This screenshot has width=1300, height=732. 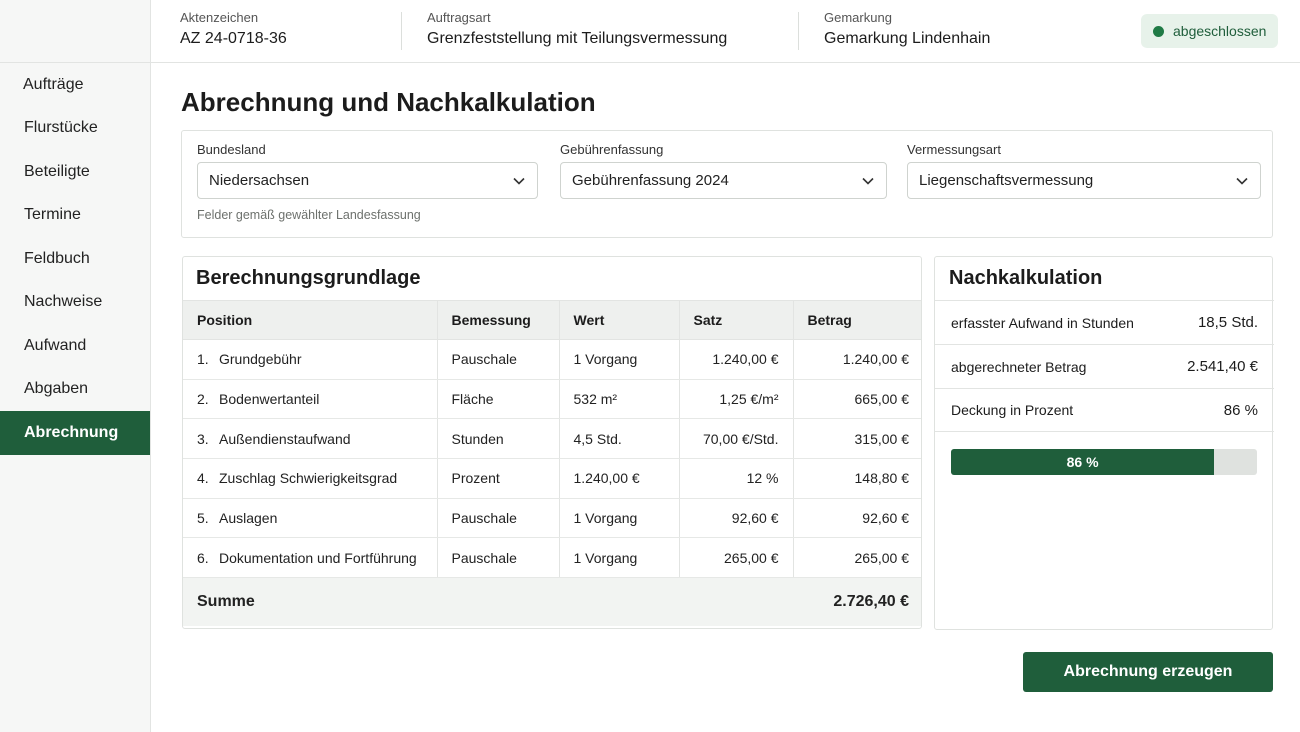 What do you see at coordinates (856, 558) in the screenshot?
I see `cell-betrag: 265,00 €` at bounding box center [856, 558].